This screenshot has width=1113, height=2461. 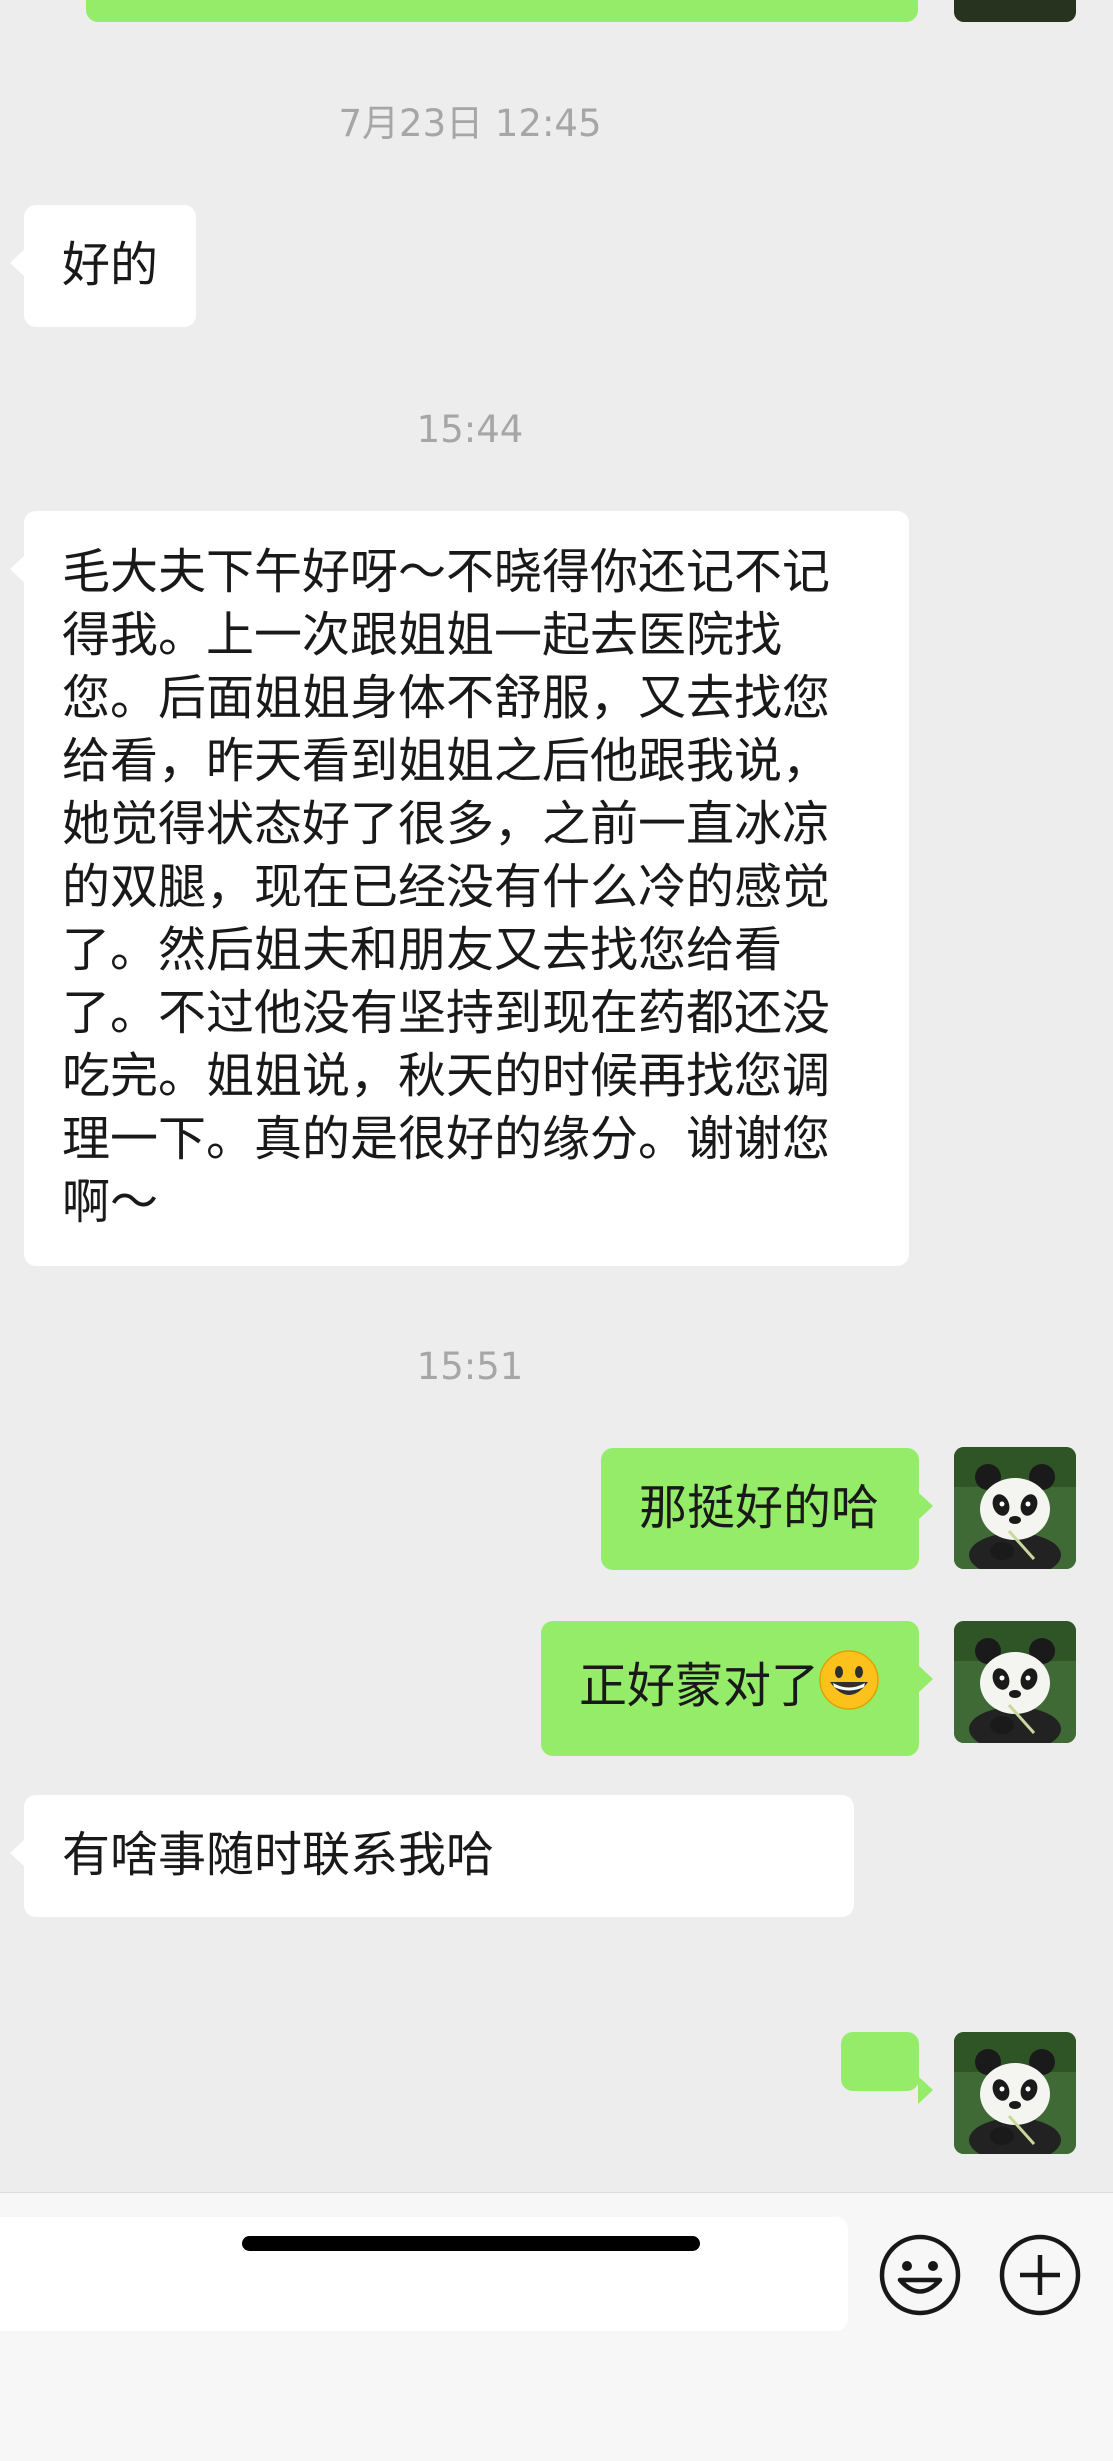 I want to click on plus-circle-icon, so click(x=1040, y=2275).